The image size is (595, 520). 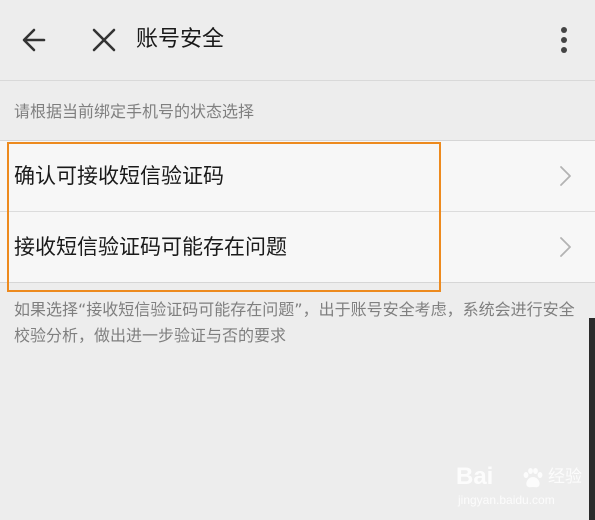 What do you see at coordinates (506, 500) in the screenshot?
I see `watermark-url: jingyan.baidu.com` at bounding box center [506, 500].